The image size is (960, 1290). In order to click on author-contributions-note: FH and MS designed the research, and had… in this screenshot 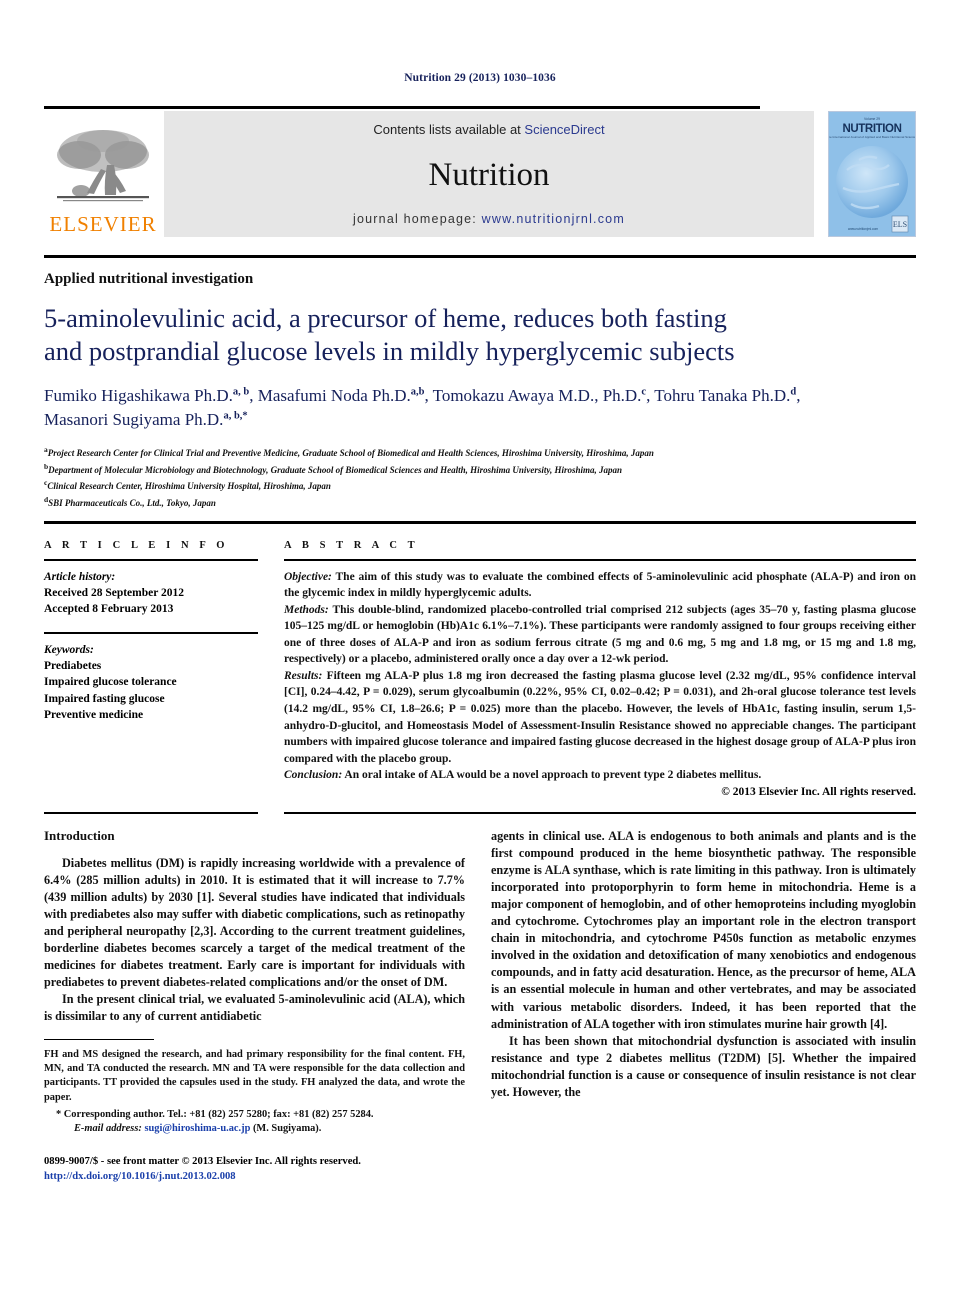, I will do `click(254, 1075)`.